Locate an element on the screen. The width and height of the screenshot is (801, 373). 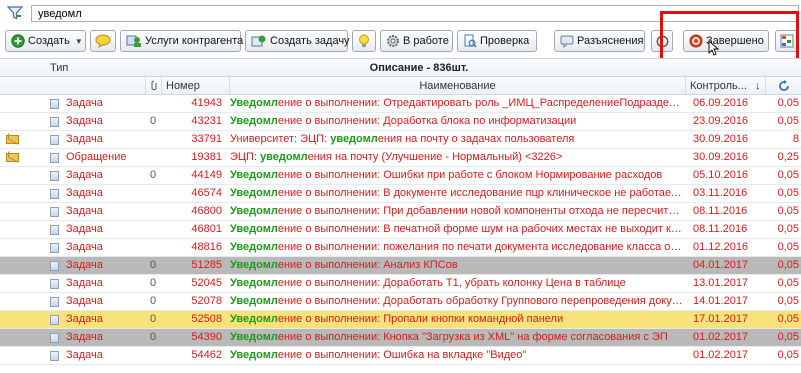
sort-arrow-icon: ↓ is located at coordinates (757, 85).